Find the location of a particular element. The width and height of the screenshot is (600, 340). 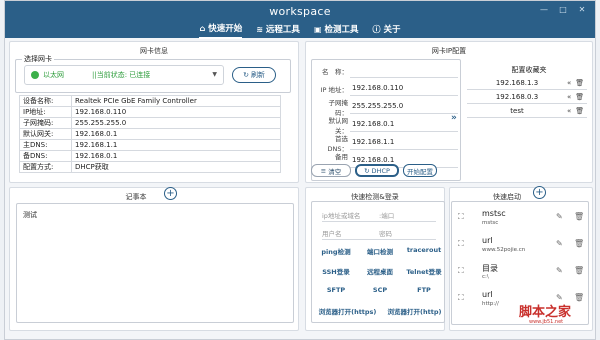

quick-action-link: SSH登录 is located at coordinates (336, 271).